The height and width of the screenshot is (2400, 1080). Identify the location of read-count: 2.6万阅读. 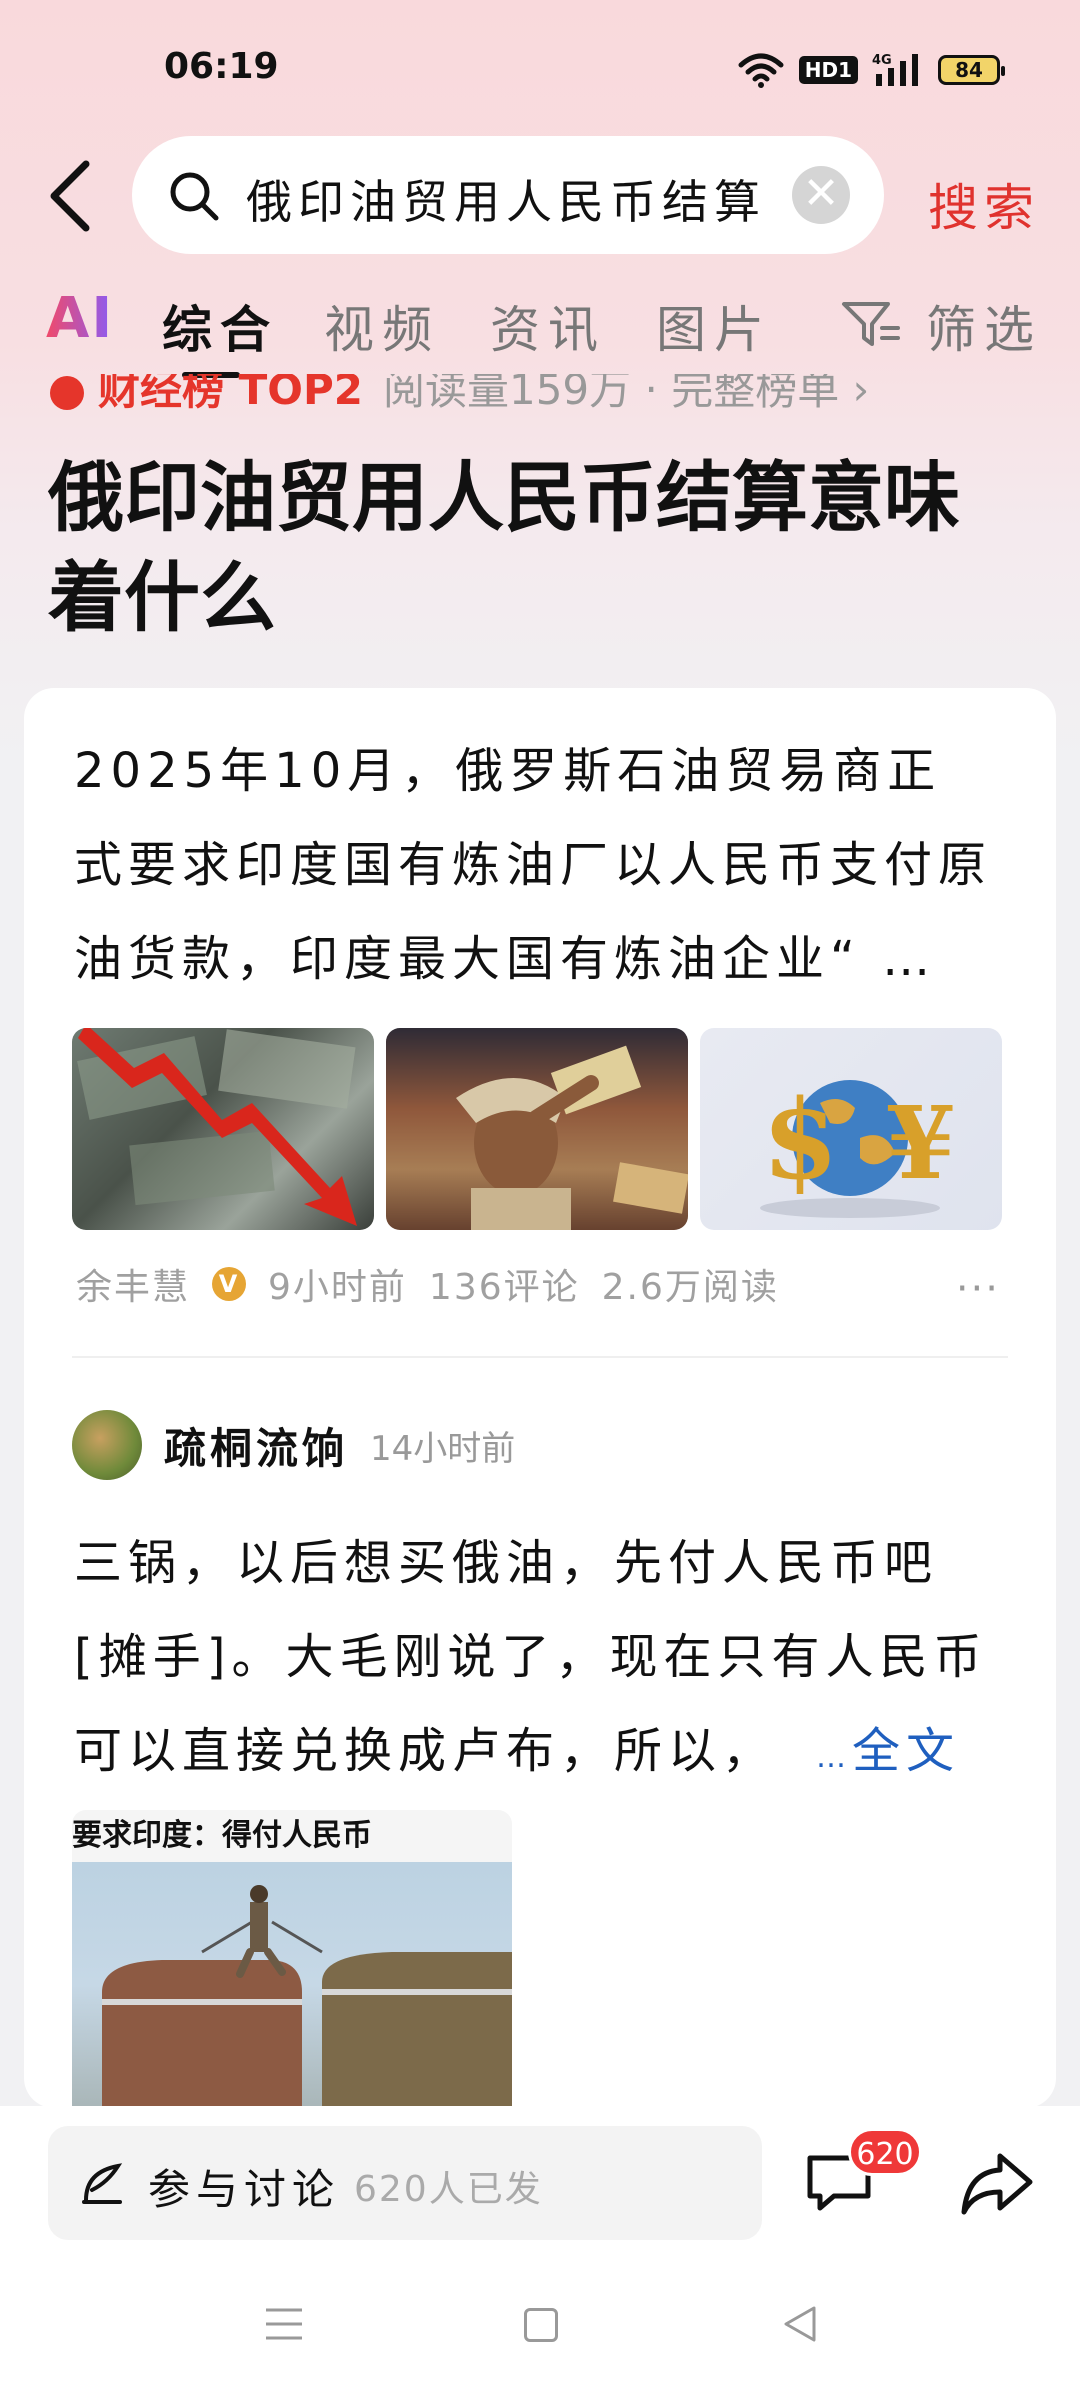
(690, 1287).